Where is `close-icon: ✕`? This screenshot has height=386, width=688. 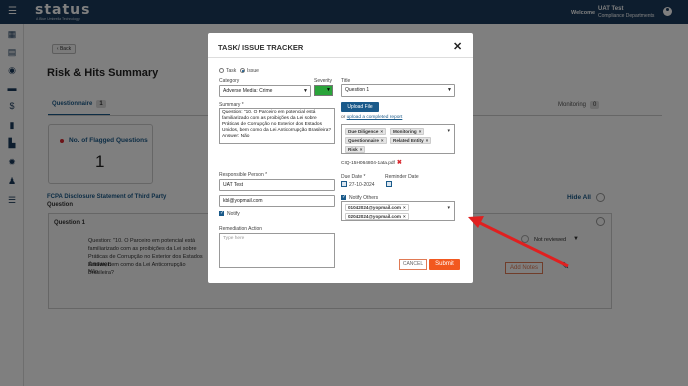 close-icon: ✕ is located at coordinates (457, 46).